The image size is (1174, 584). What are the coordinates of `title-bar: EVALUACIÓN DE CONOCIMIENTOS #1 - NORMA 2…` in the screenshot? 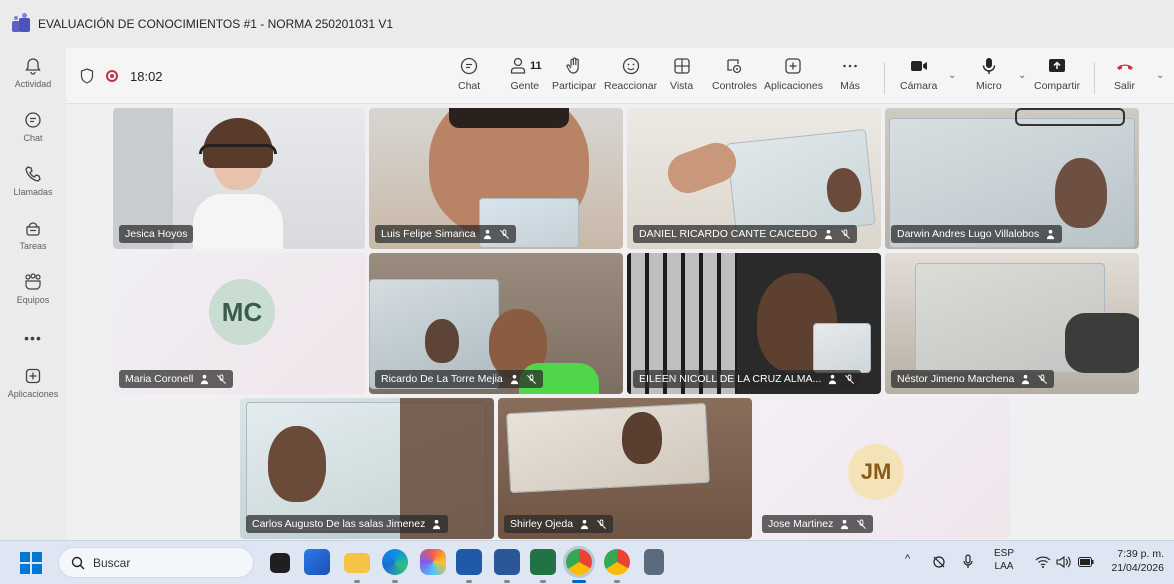 It's located at (587, 24).